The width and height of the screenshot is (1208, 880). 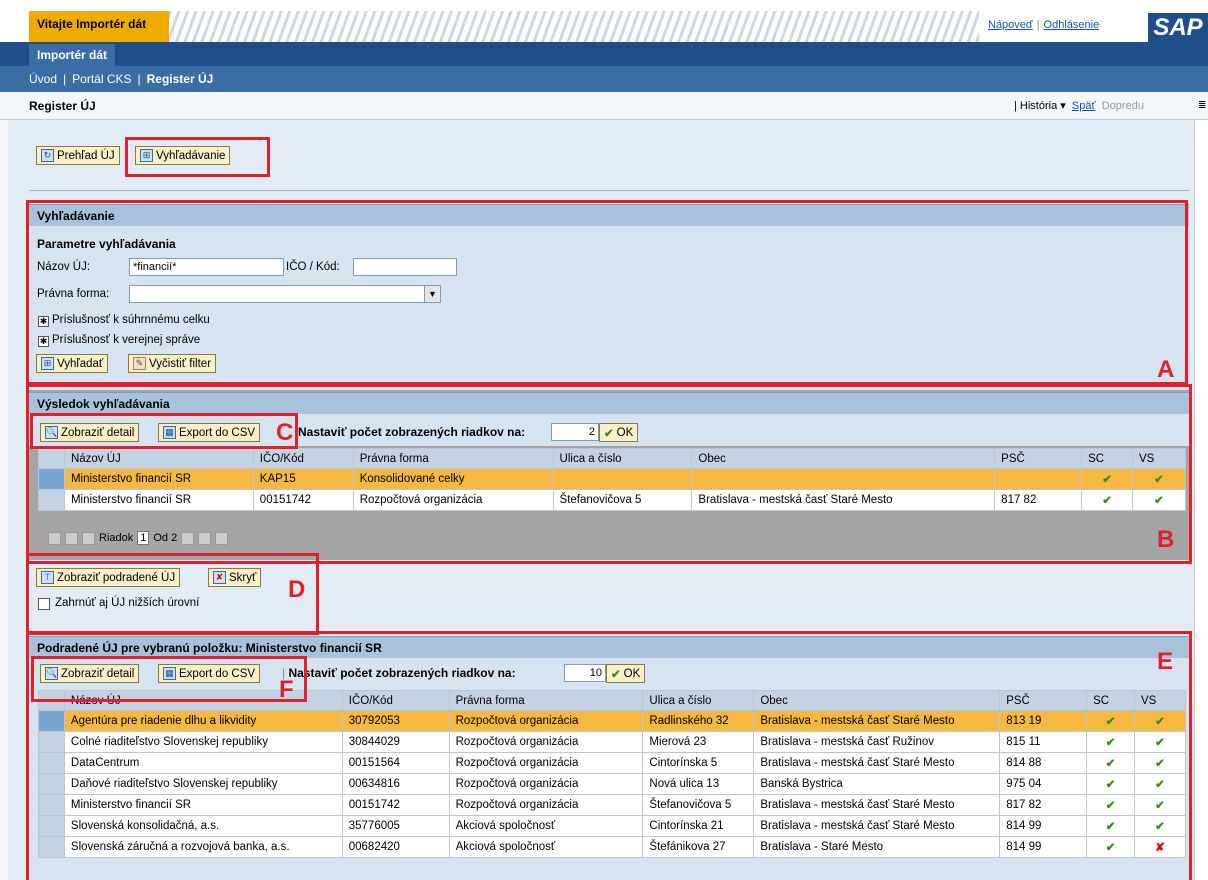 What do you see at coordinates (1202, 105) in the screenshot?
I see `menu-icon: ≣` at bounding box center [1202, 105].